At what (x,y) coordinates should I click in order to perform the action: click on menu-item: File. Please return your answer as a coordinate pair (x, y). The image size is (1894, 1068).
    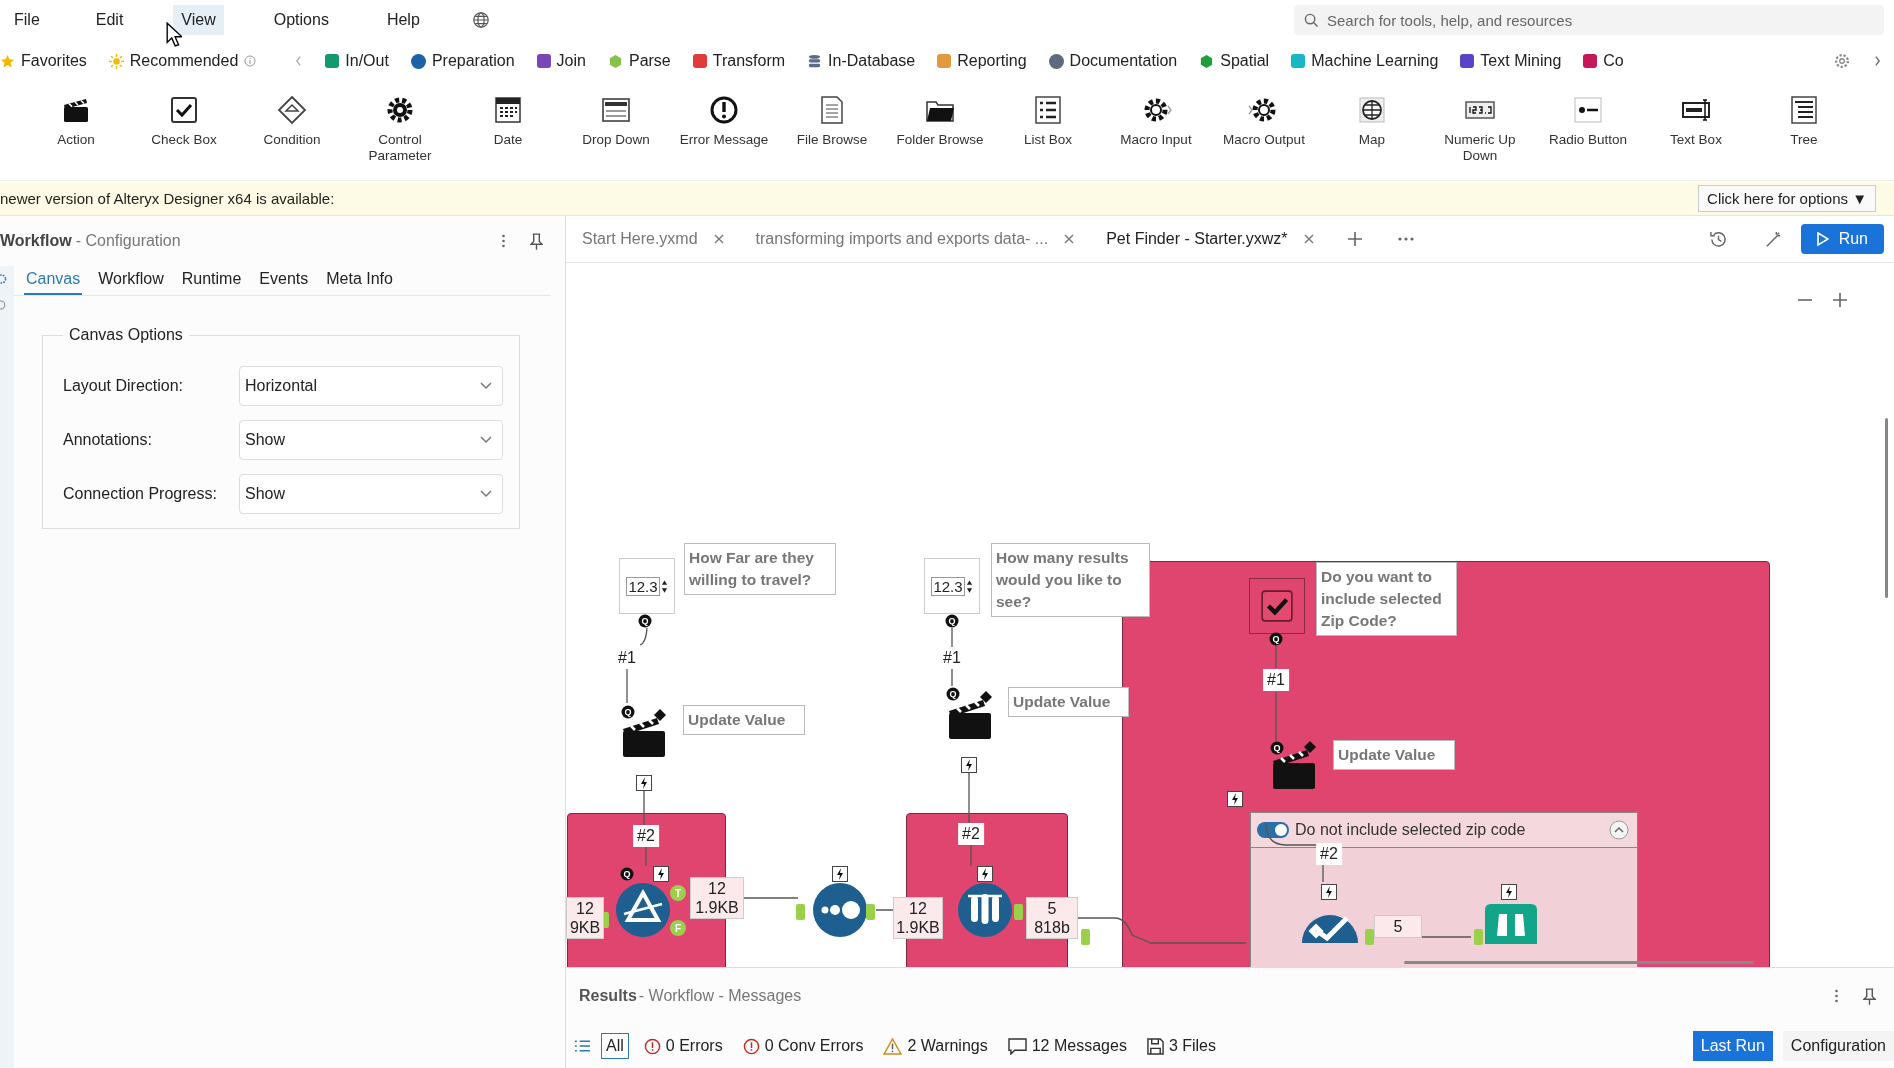
    Looking at the image, I should click on (27, 20).